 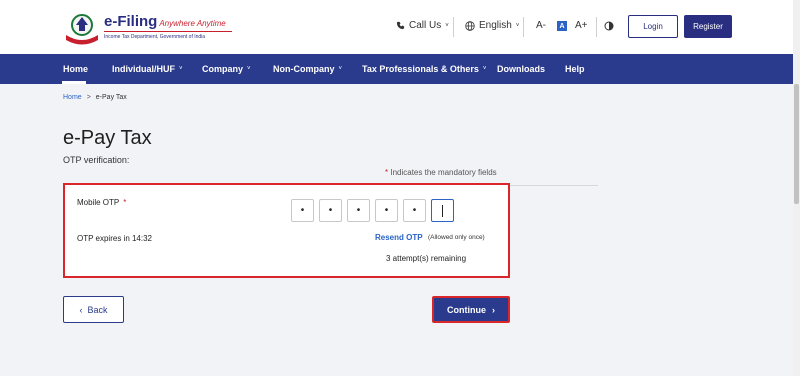 I want to click on breadcrumb: Home > e-Pay Tax, so click(x=95, y=97).